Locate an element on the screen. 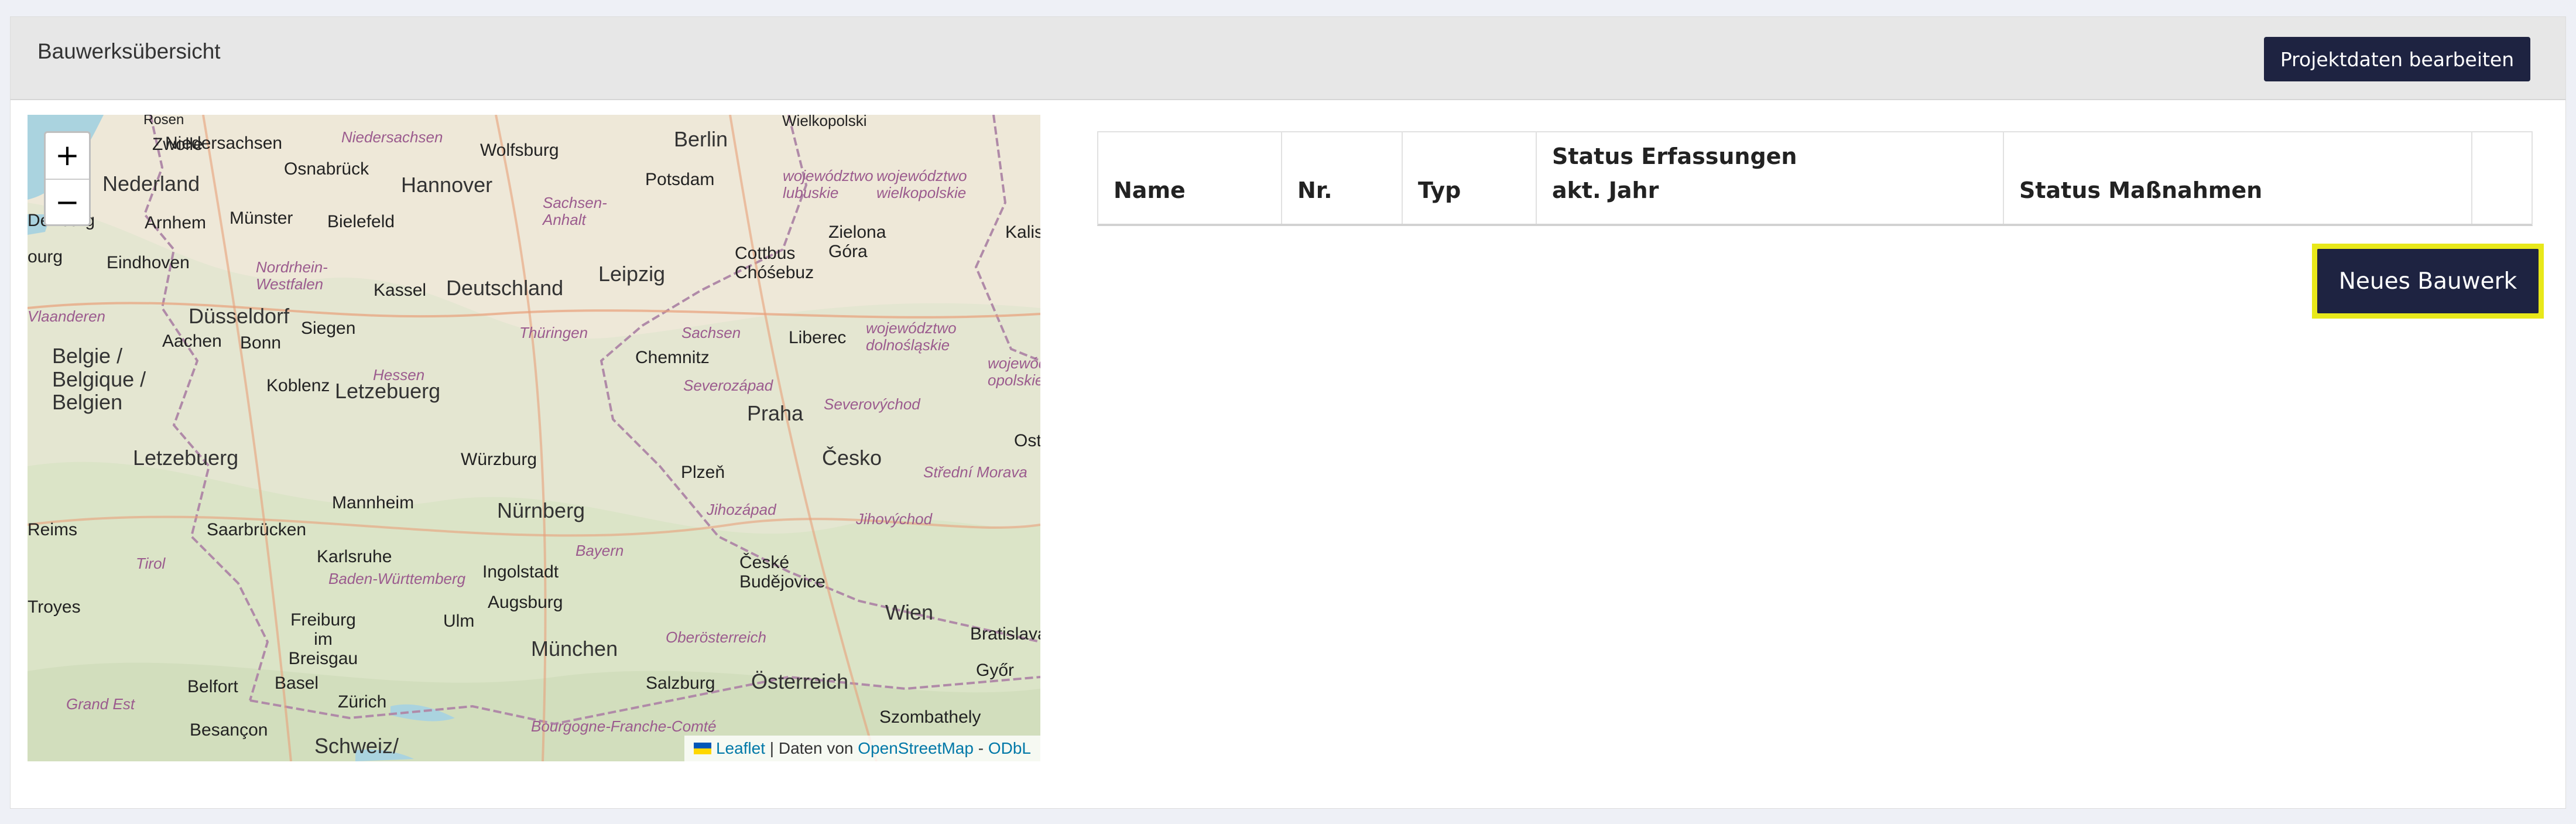 This screenshot has width=2576, height=824. attribution-dash: - is located at coordinates (980, 748).